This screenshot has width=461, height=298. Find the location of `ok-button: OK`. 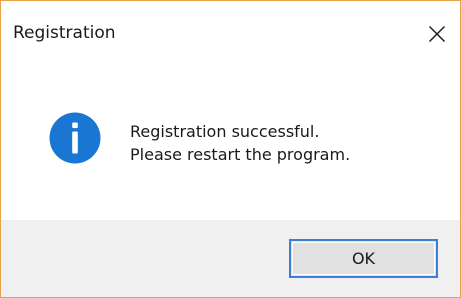

ok-button: OK is located at coordinates (363, 258).